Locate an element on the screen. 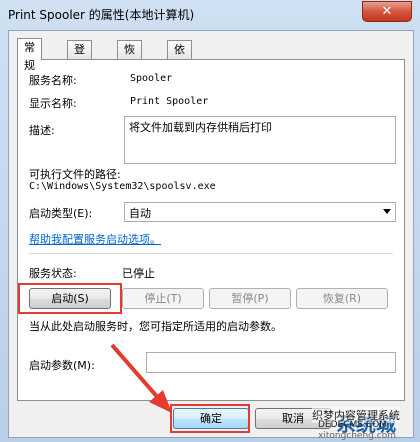 The width and height of the screenshot is (420, 442). watermark-line3: DEDECMS.COM is located at coordinates (352, 425).